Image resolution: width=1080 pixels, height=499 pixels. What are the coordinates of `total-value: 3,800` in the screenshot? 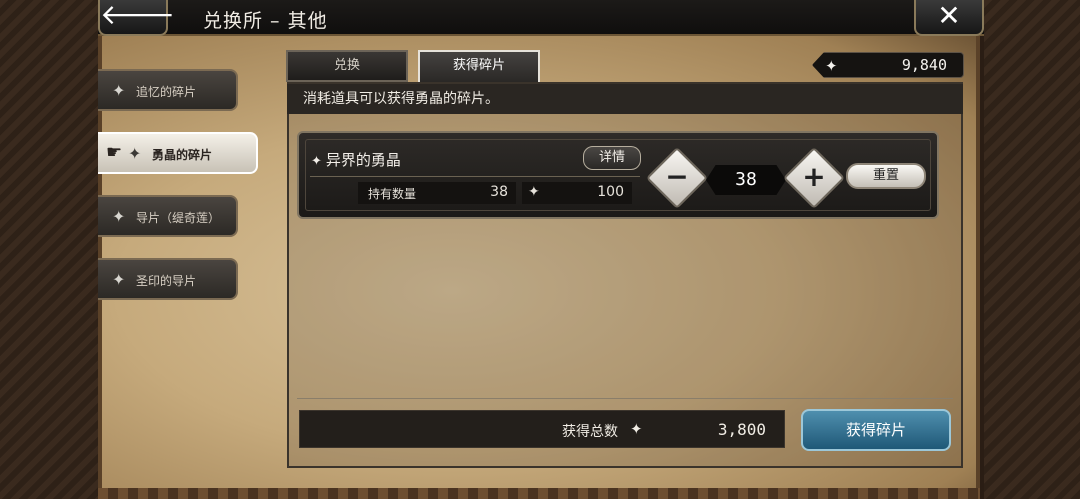 It's located at (741, 429).